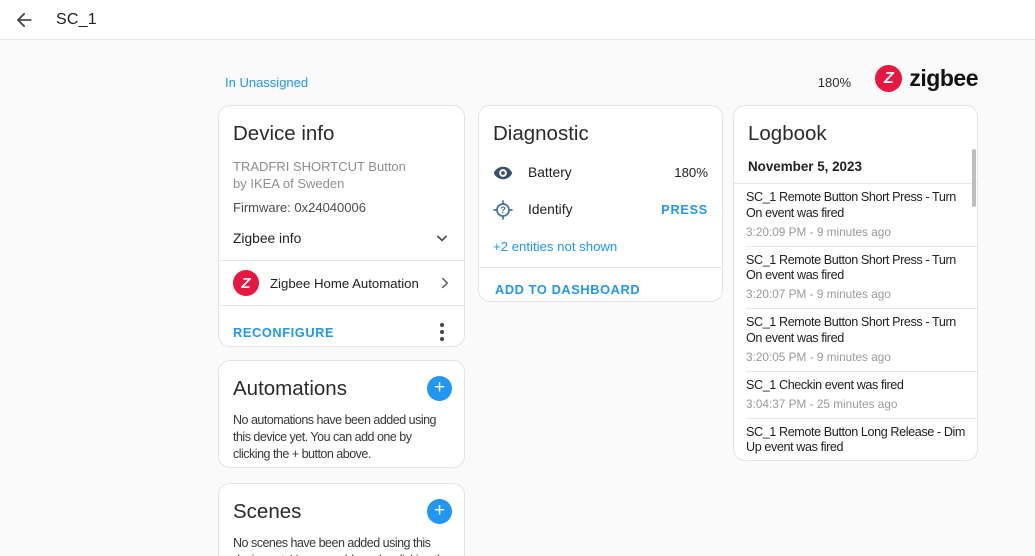 Image resolution: width=1035 pixels, height=556 pixels. Describe the element at coordinates (856, 386) in the screenshot. I see `logbook-entry-message: SC_1 Checkin event was fired` at that location.